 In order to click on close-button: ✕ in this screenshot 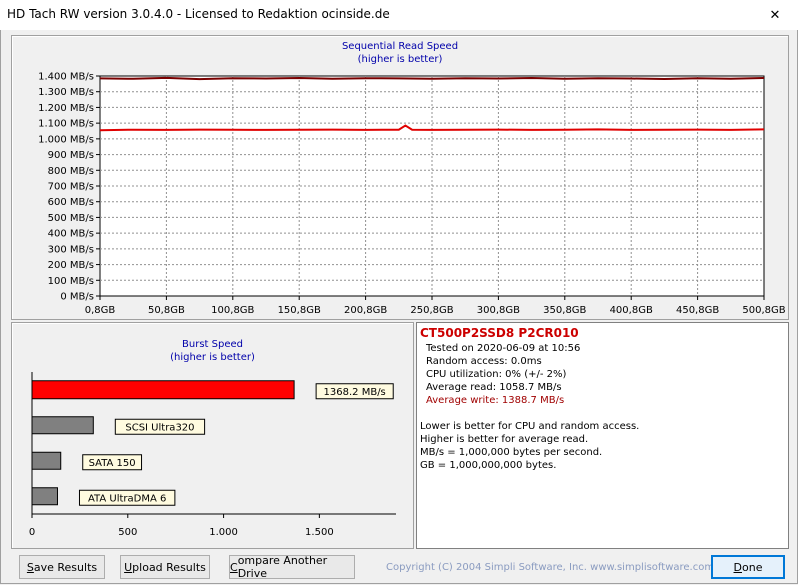, I will do `click(775, 15)`.